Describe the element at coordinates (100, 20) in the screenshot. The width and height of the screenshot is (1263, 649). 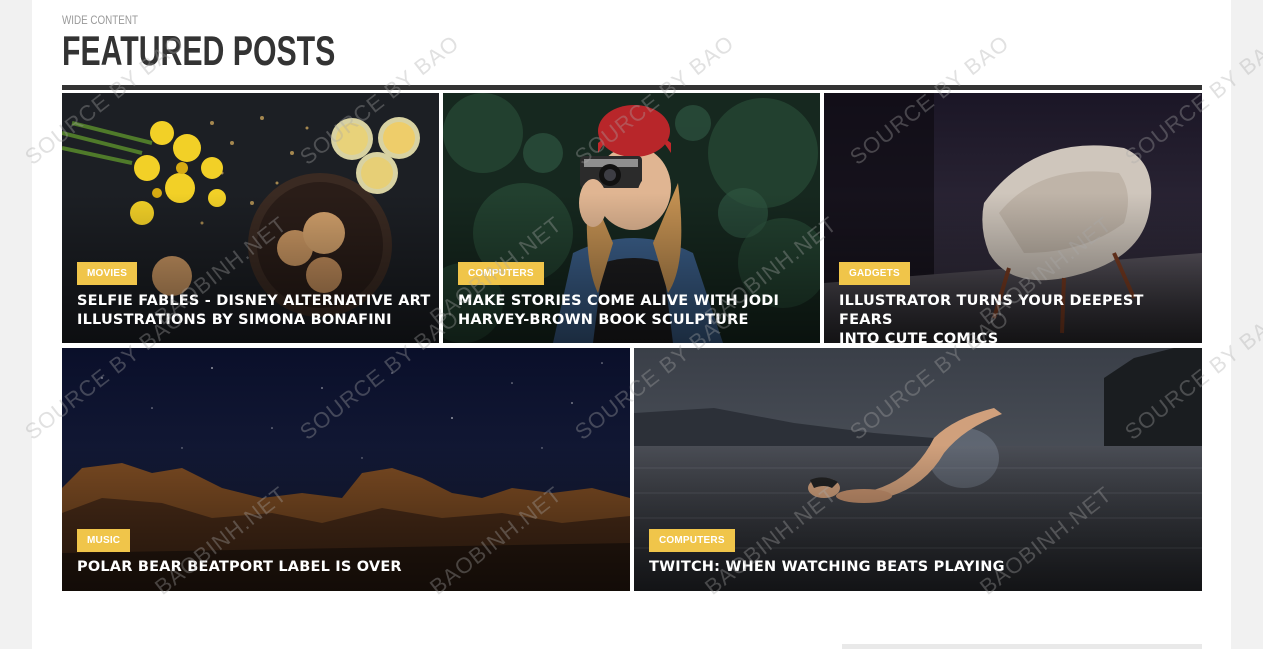
I see `section-kicker: WIDE CONTENT` at that location.